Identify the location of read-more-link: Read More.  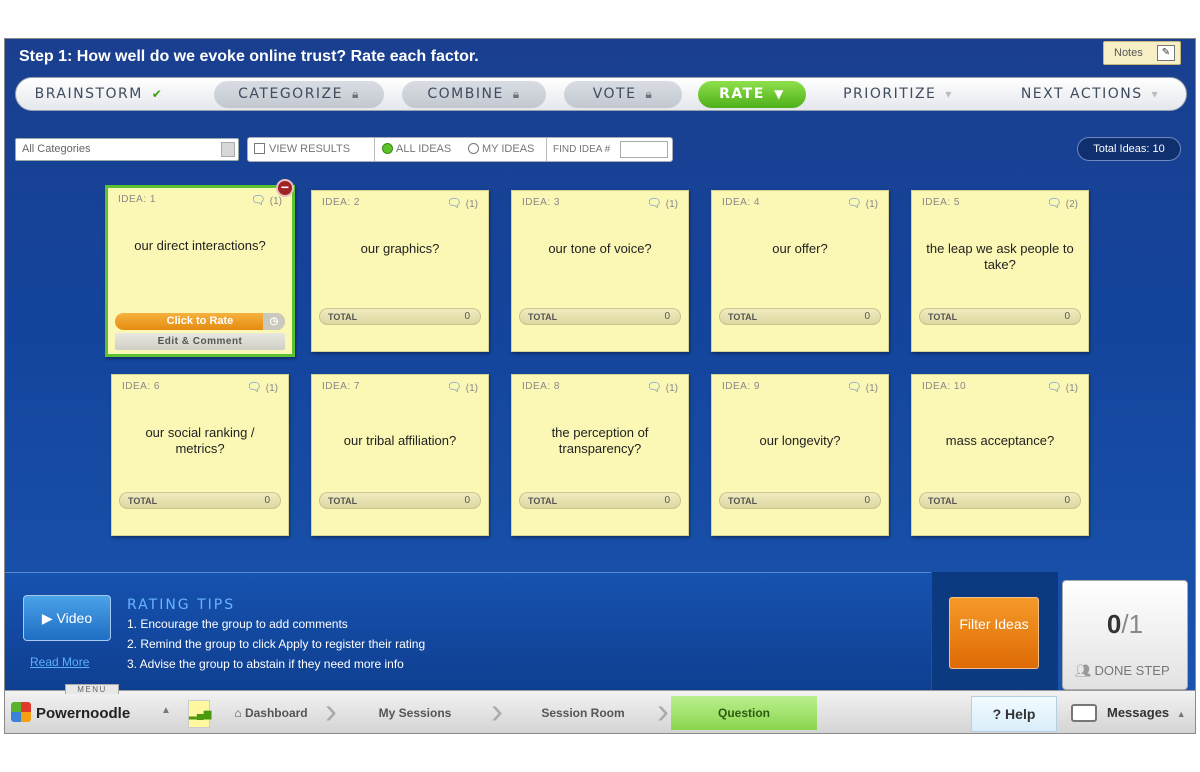
(59, 662).